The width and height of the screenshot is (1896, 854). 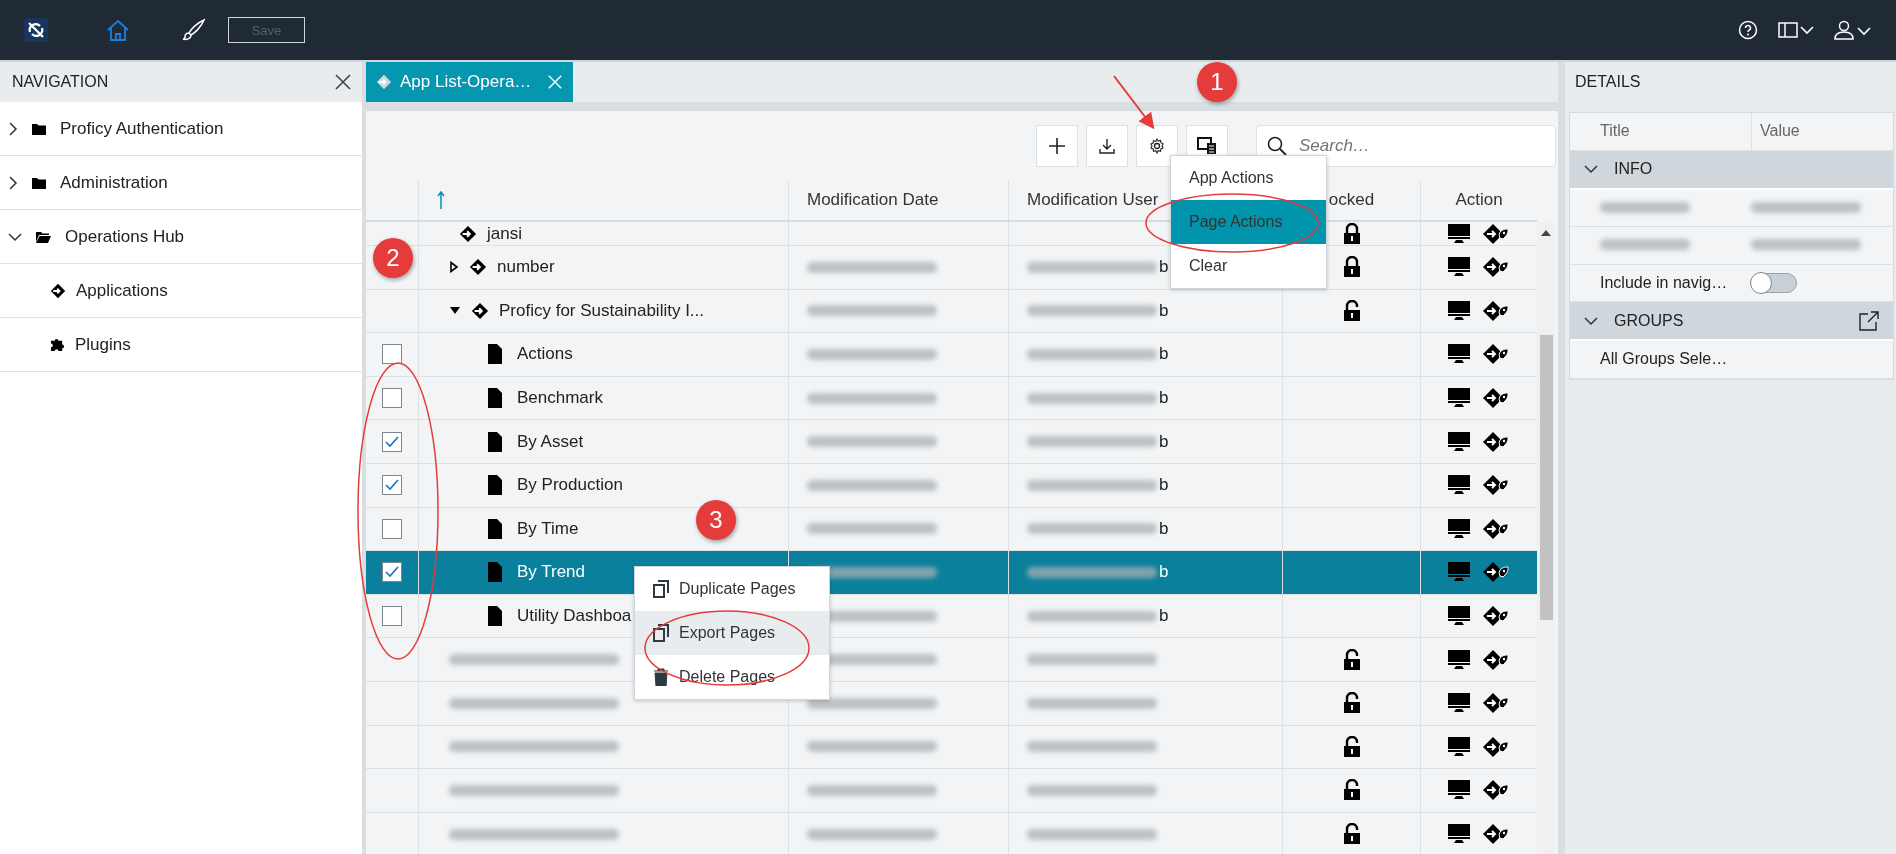 I want to click on copy-icon, so click(x=661, y=633).